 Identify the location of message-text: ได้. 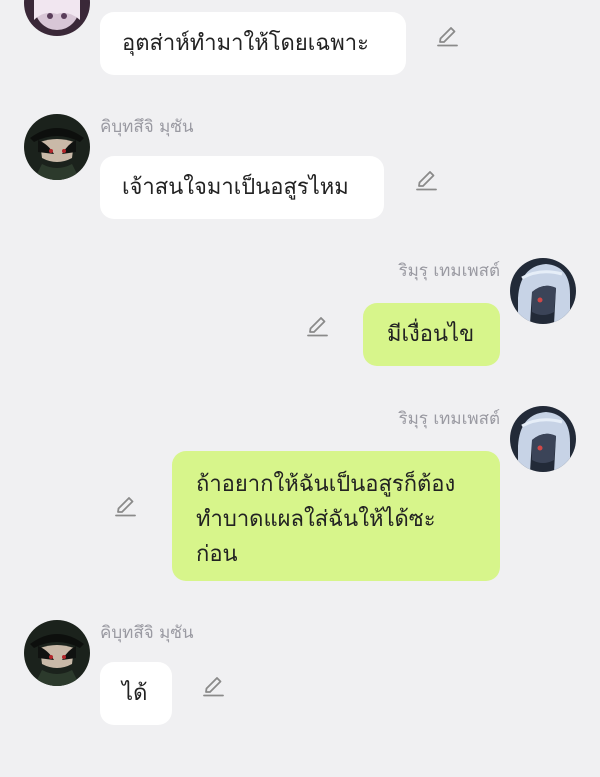
(135, 693).